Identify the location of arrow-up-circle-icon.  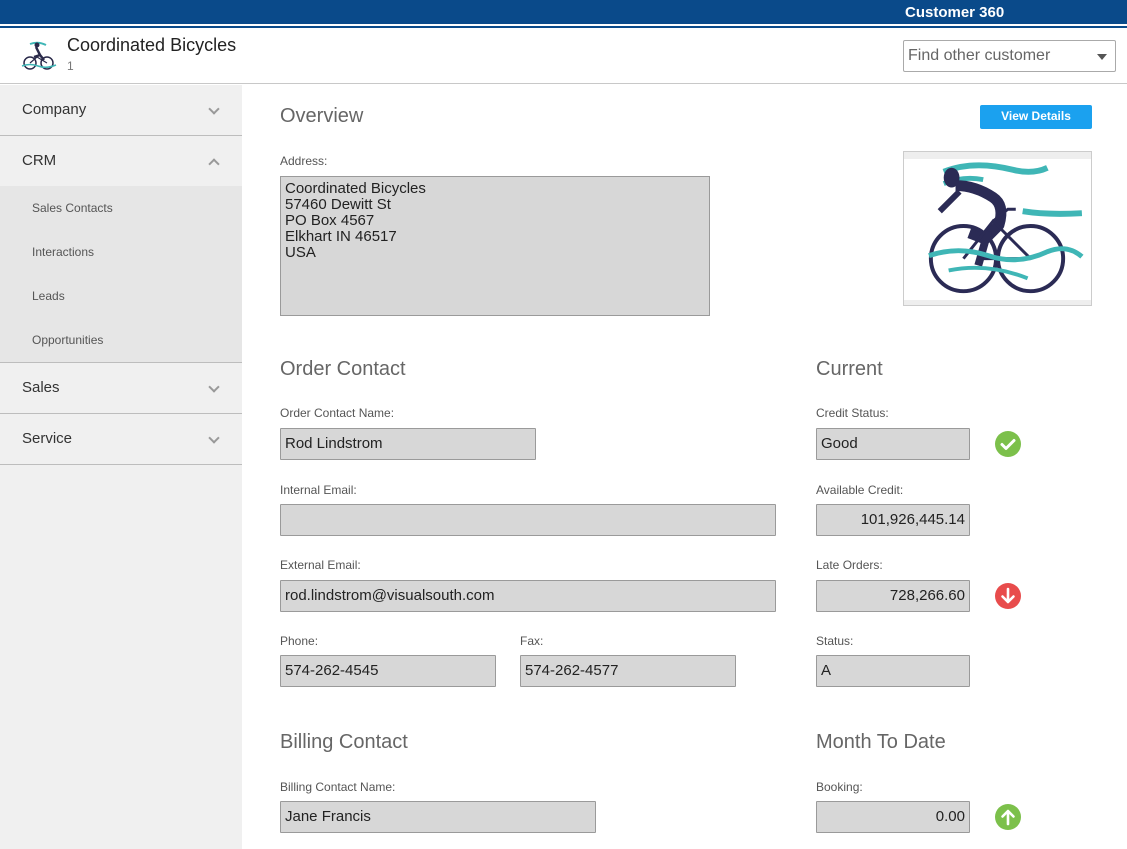
(1008, 817).